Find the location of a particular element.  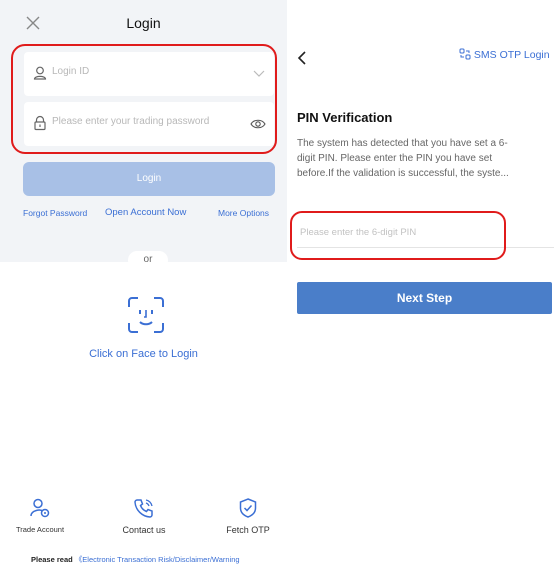

face-id-icon is located at coordinates (146, 315).